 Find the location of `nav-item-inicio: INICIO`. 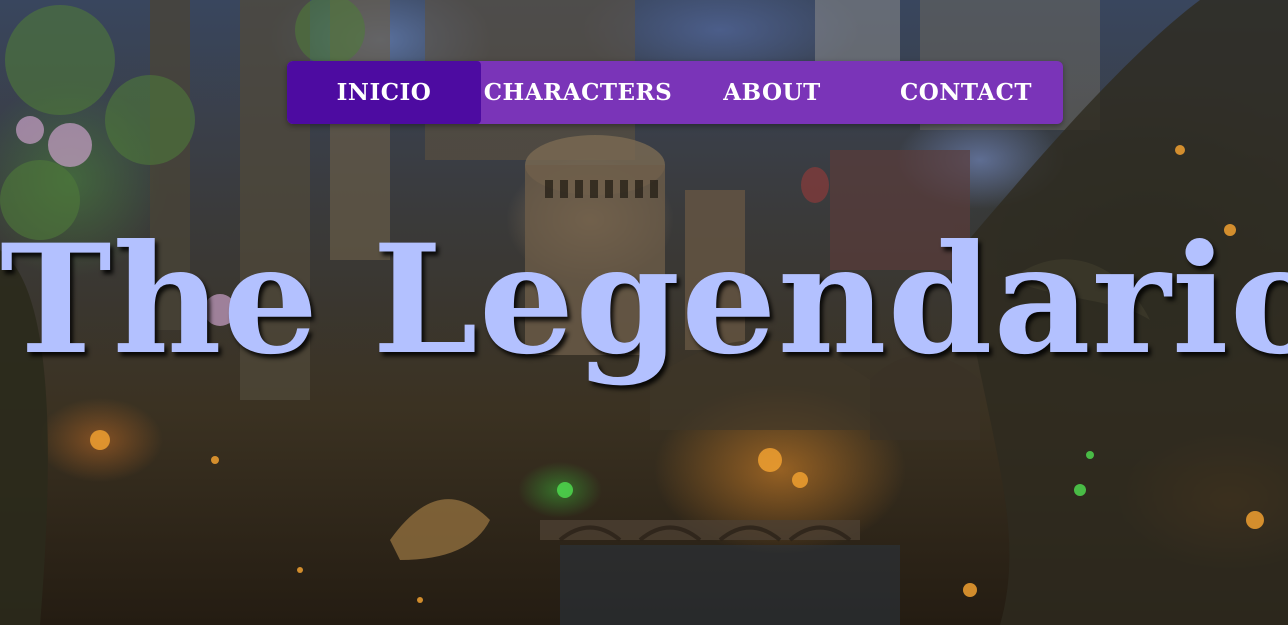

nav-item-inicio: INICIO is located at coordinates (384, 92).